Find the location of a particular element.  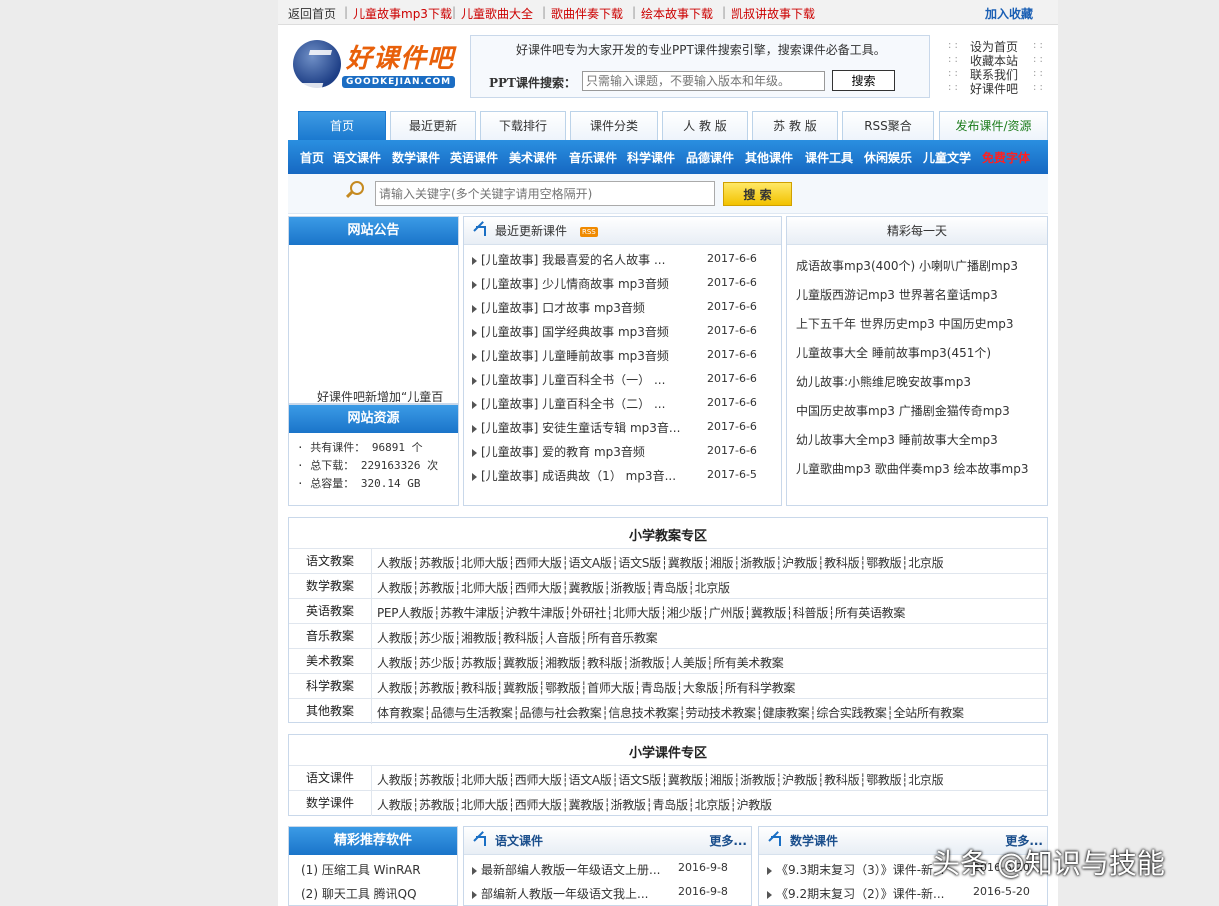

cat-math: 数学课件 is located at coordinates (416, 157).